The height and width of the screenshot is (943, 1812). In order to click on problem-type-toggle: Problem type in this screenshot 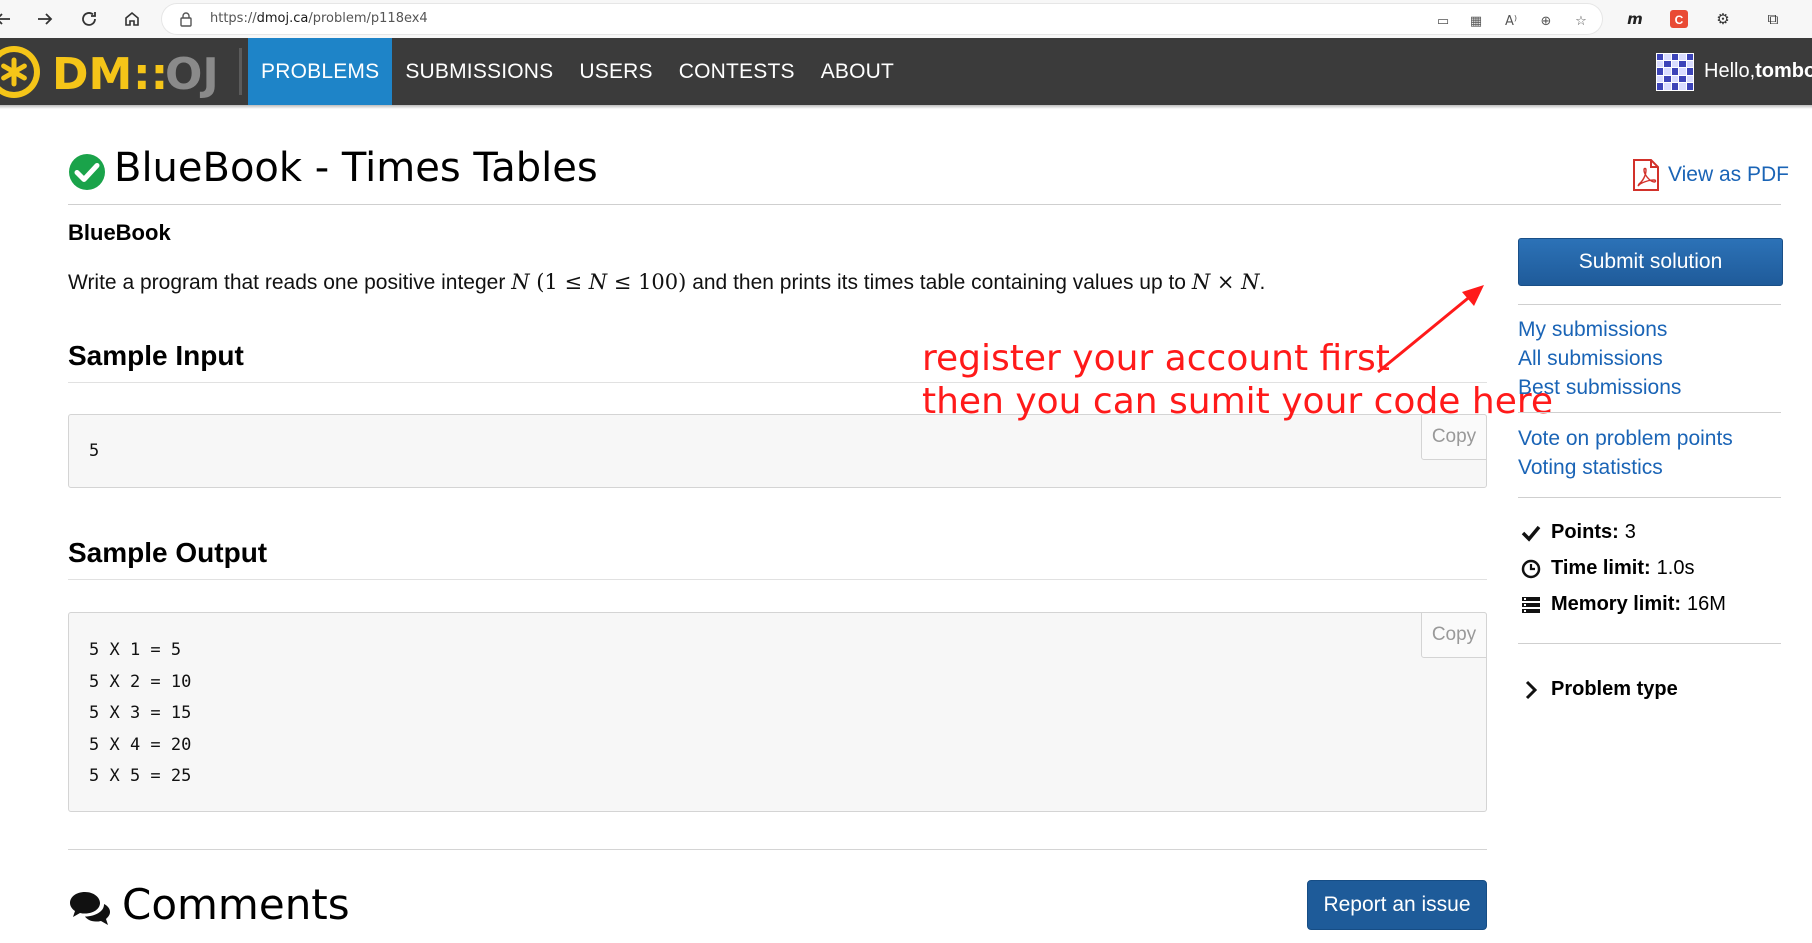, I will do `click(1599, 689)`.